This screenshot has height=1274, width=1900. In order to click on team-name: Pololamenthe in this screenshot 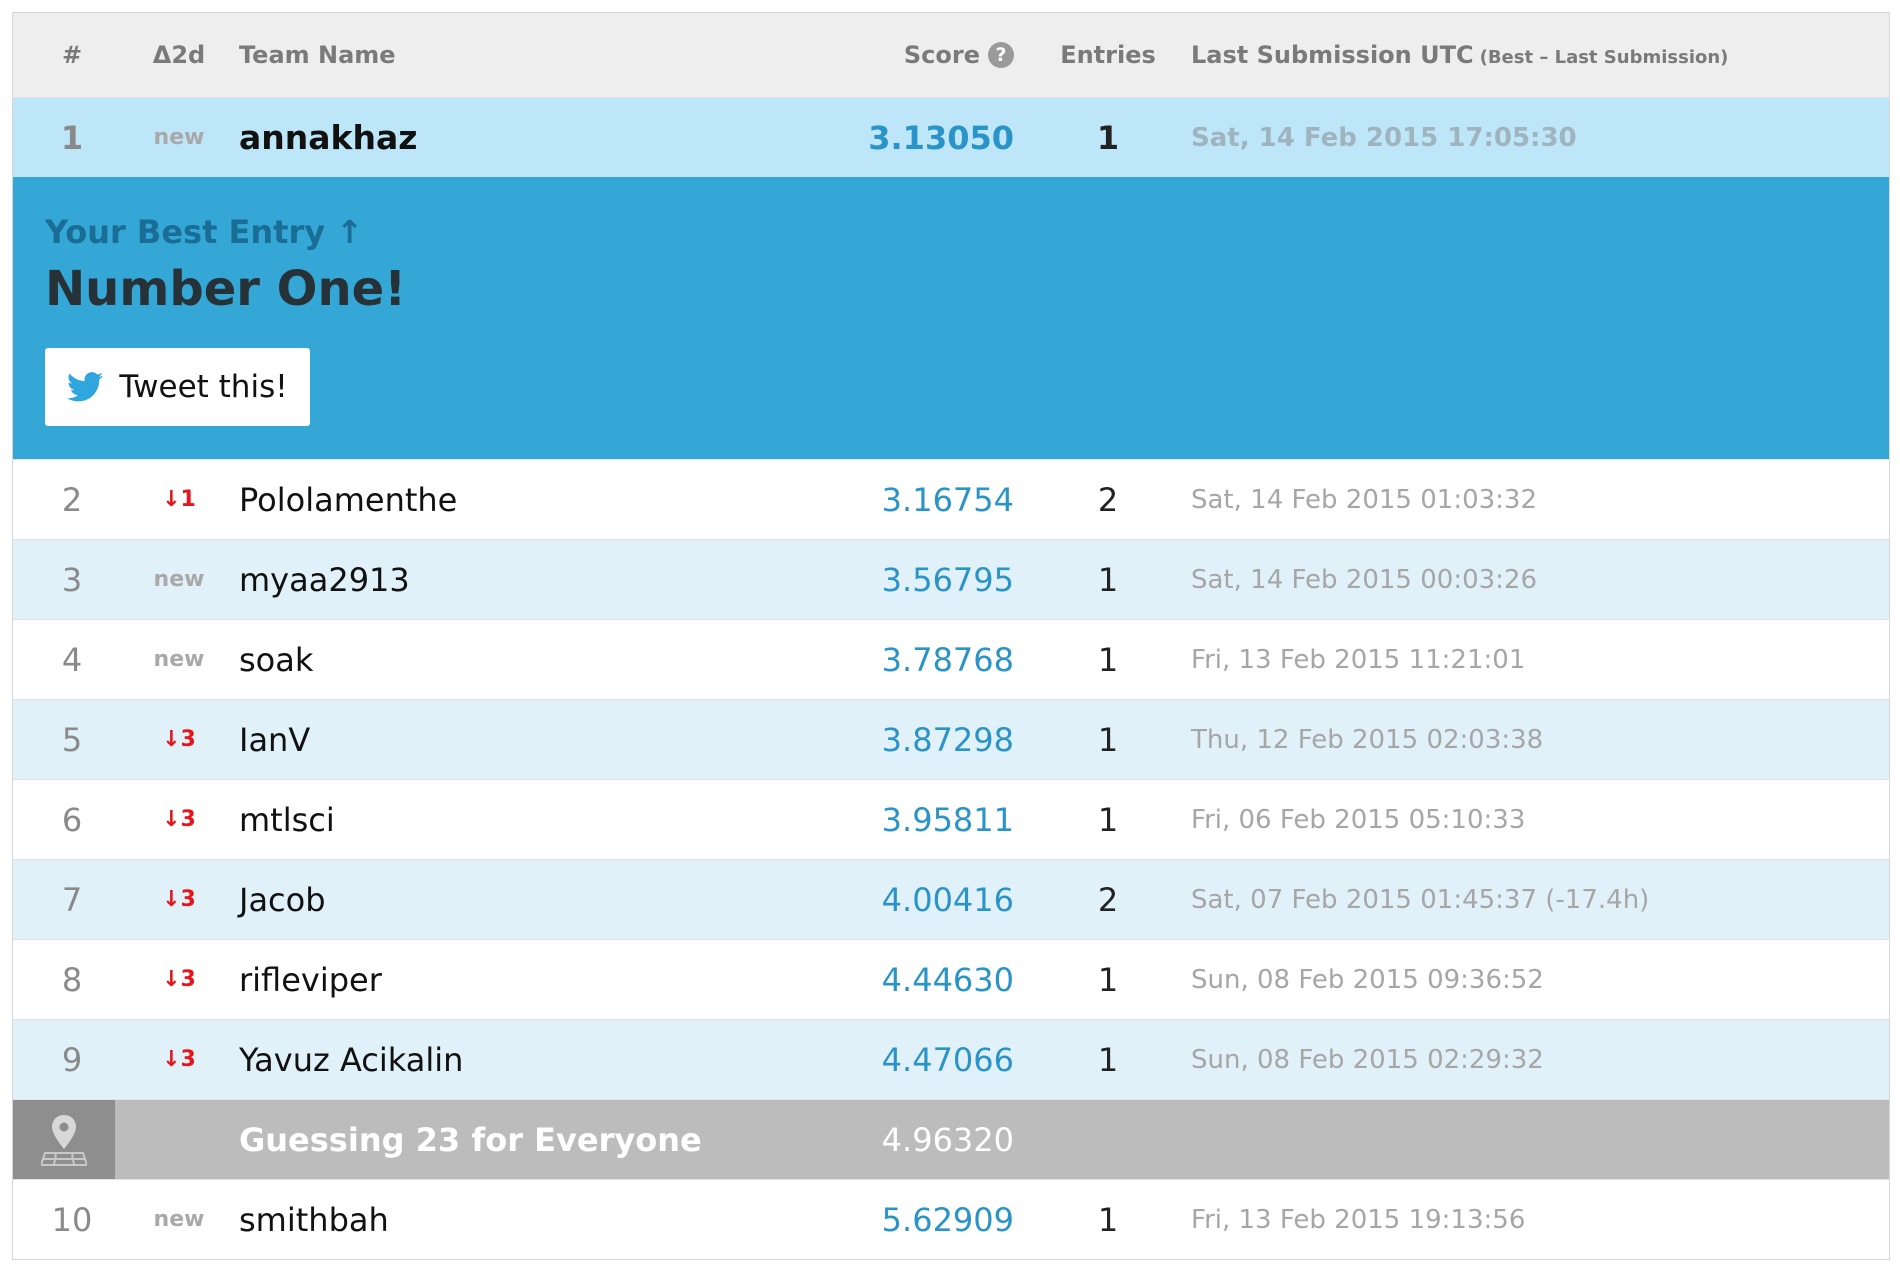, I will do `click(539, 499)`.